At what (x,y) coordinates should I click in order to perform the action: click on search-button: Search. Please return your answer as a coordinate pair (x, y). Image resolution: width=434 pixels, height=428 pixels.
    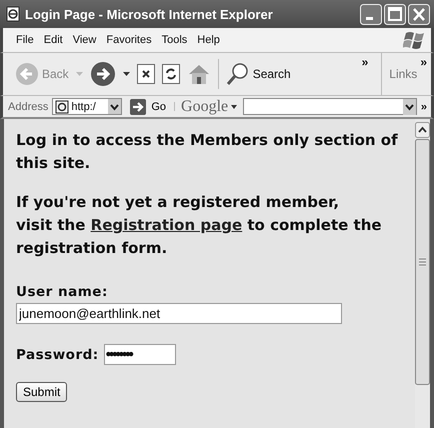
    Looking at the image, I should click on (258, 74).